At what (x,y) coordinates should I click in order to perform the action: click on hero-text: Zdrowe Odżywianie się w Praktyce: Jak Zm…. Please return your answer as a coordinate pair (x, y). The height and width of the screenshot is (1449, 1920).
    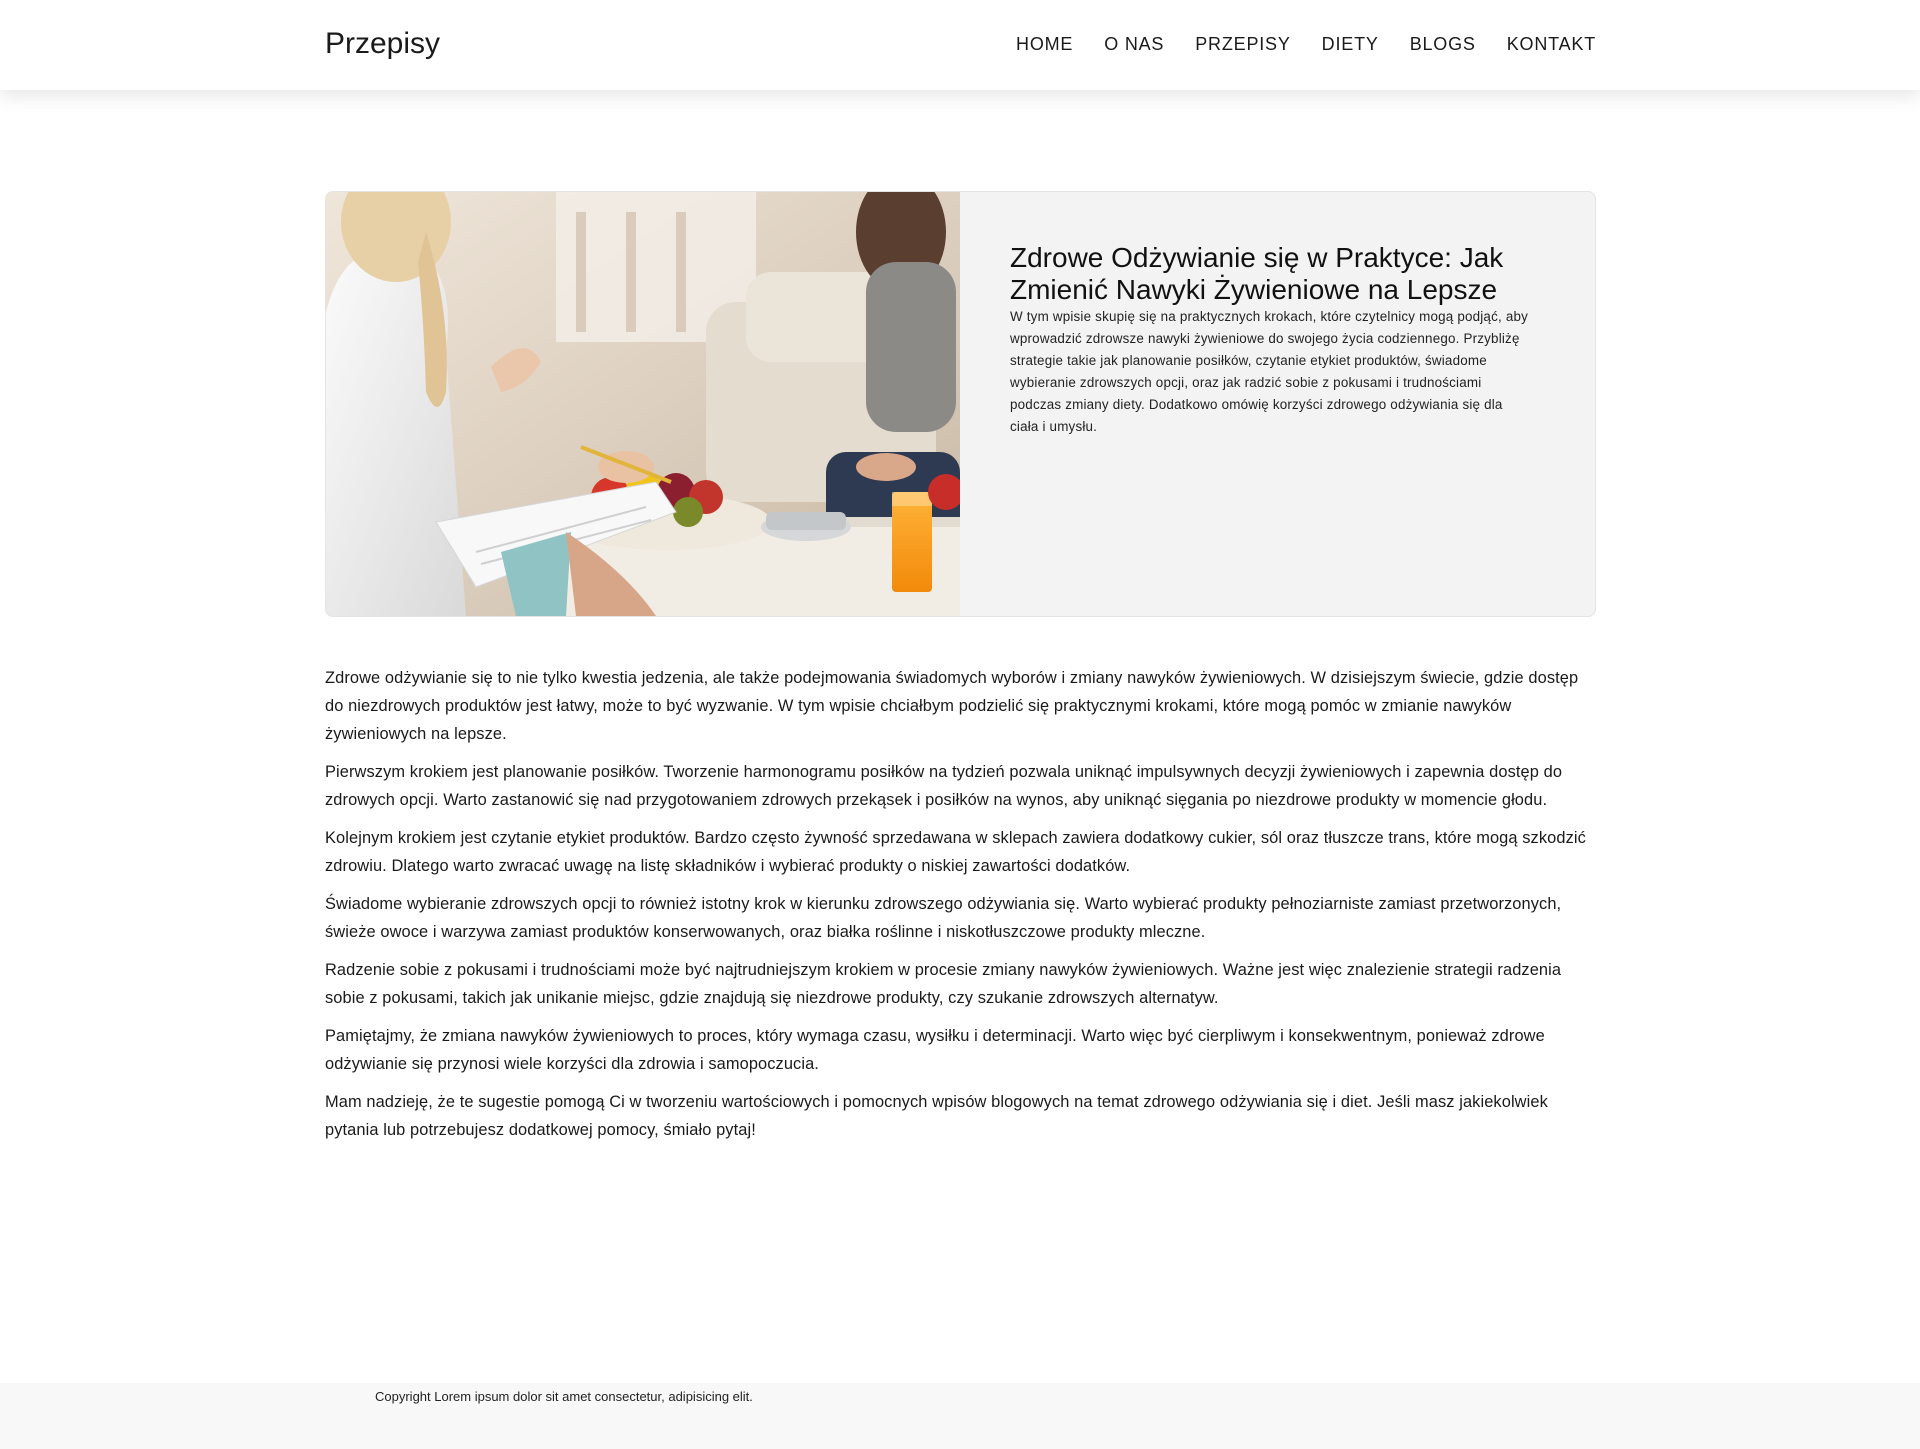
    Looking at the image, I should click on (1270, 340).